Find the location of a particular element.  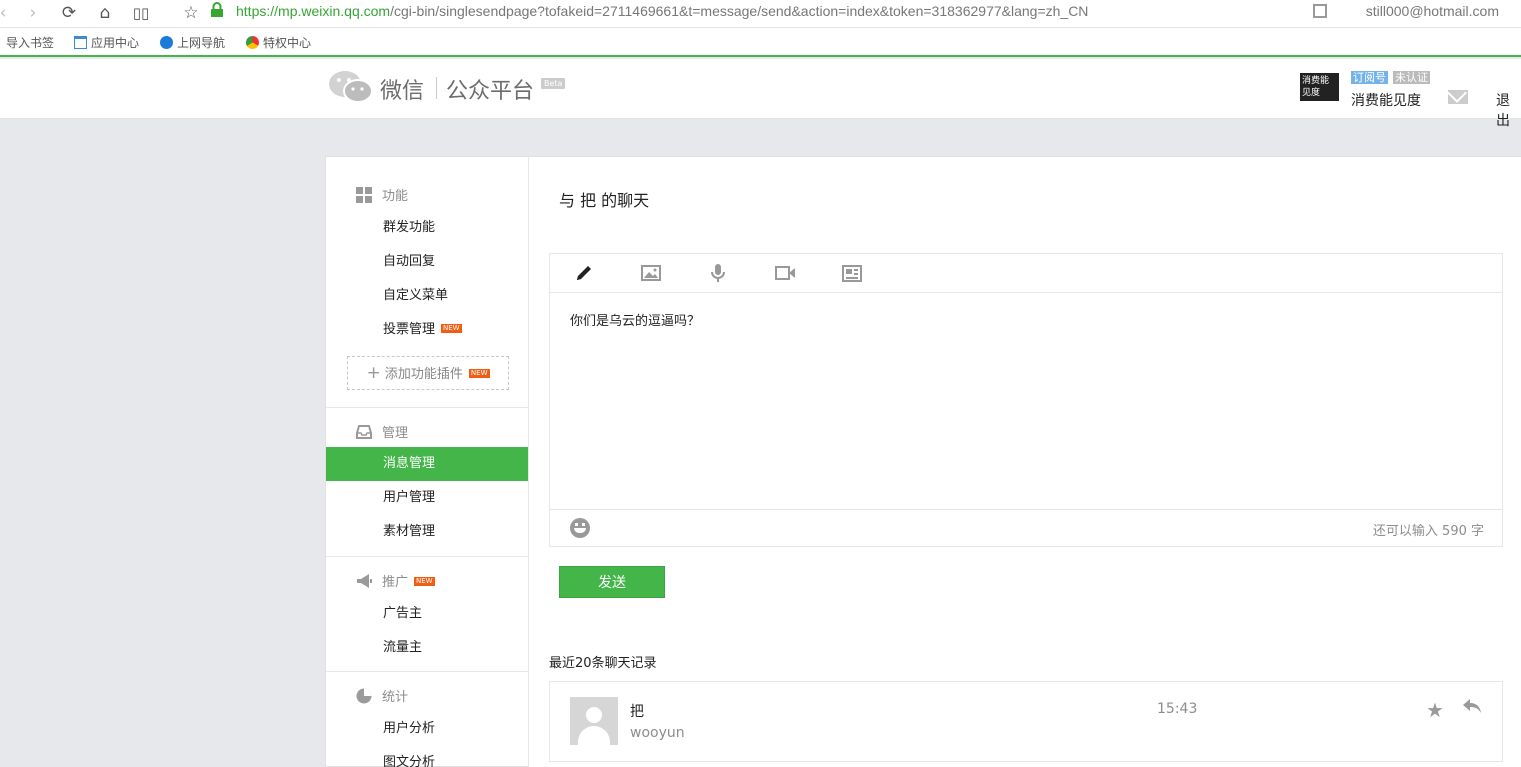

bookmark-import: 导入书签 is located at coordinates (30, 42).